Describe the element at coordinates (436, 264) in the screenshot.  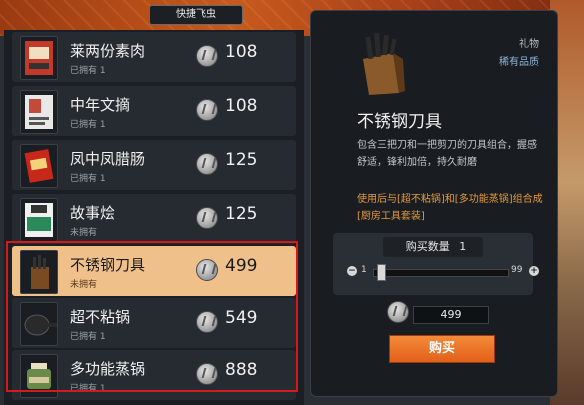
I see `quantity-selector: 购买数量 1 − 1 99 +` at that location.